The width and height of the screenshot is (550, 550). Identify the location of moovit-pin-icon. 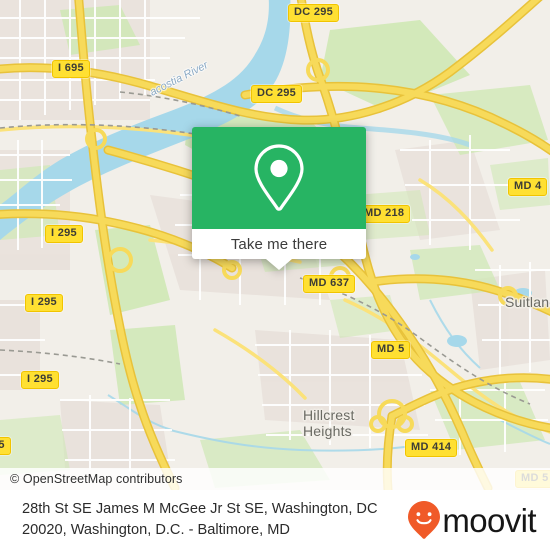
(424, 520).